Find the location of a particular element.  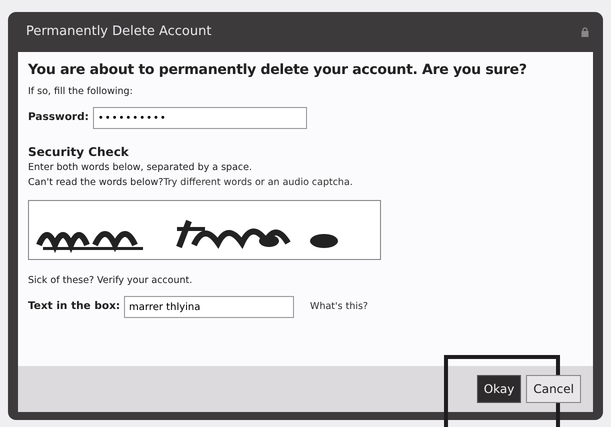

captcha-link: Try different words or an audio captcha. is located at coordinates (258, 183).